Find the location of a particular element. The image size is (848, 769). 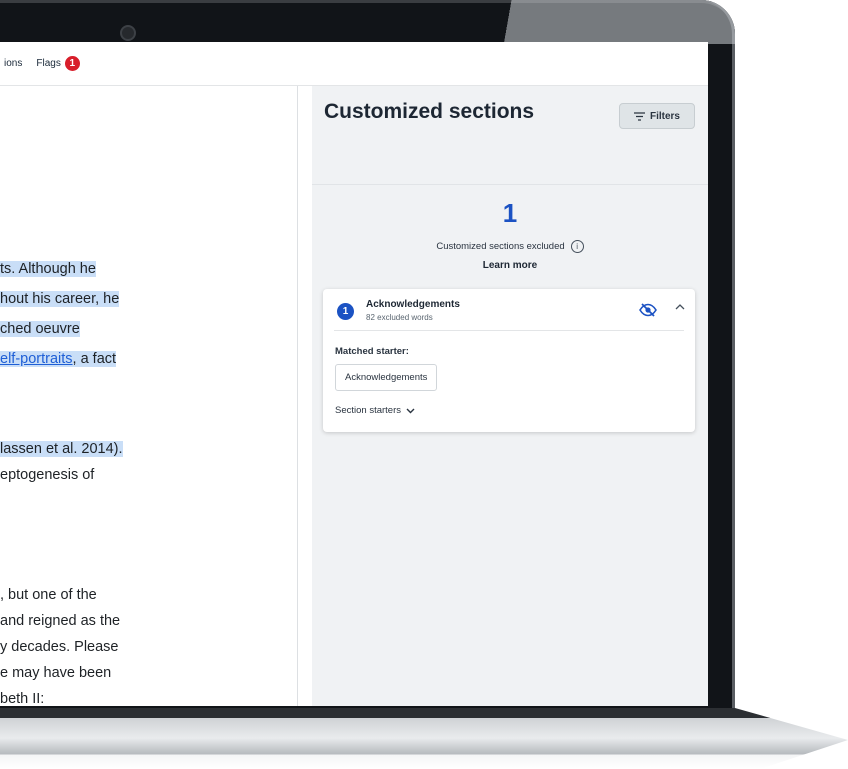

section-subtitle: 82 excluded words is located at coordinates (399, 317).